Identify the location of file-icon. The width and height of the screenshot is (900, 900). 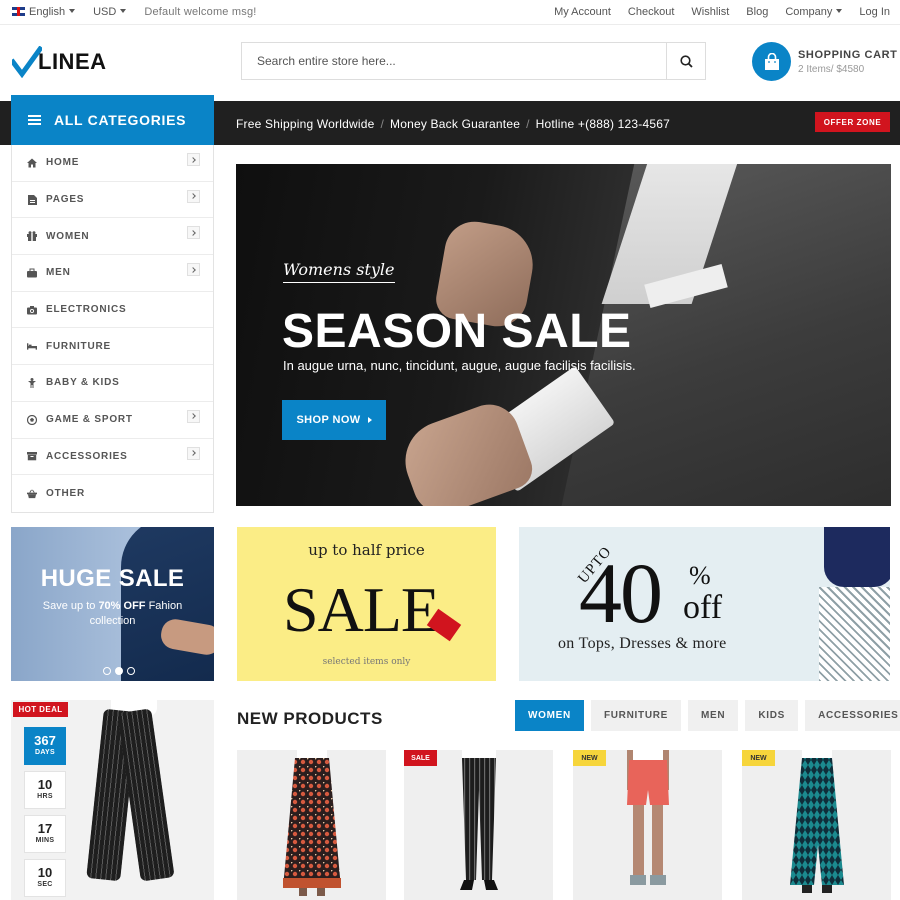
(32, 199).